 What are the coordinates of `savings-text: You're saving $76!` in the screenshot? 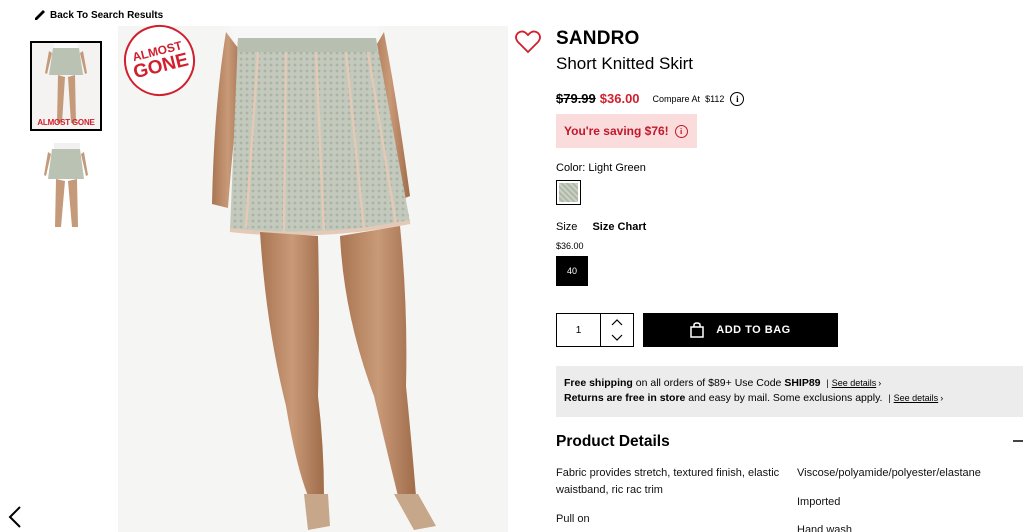 It's located at (616, 131).